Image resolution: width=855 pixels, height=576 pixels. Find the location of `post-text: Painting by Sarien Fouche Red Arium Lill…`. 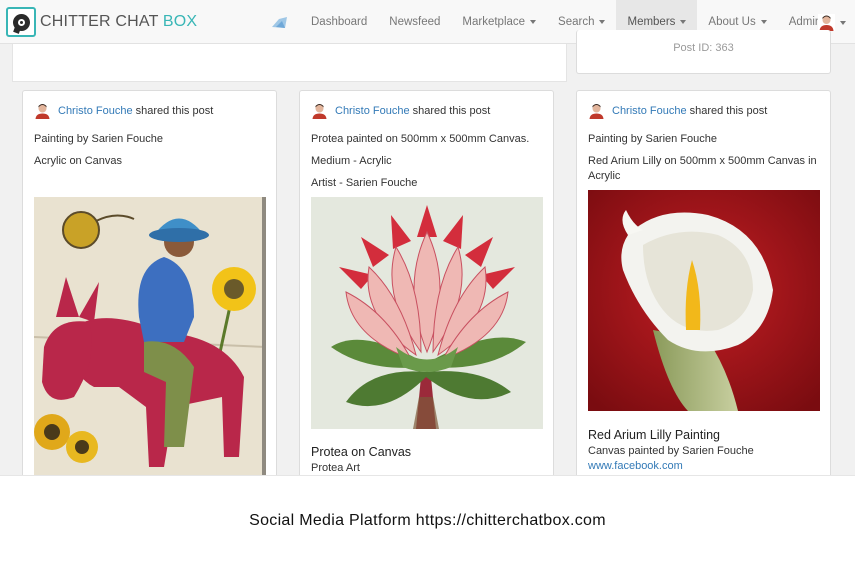

post-text: Painting by Sarien Fouche Red Arium Lill… is located at coordinates (704, 161).